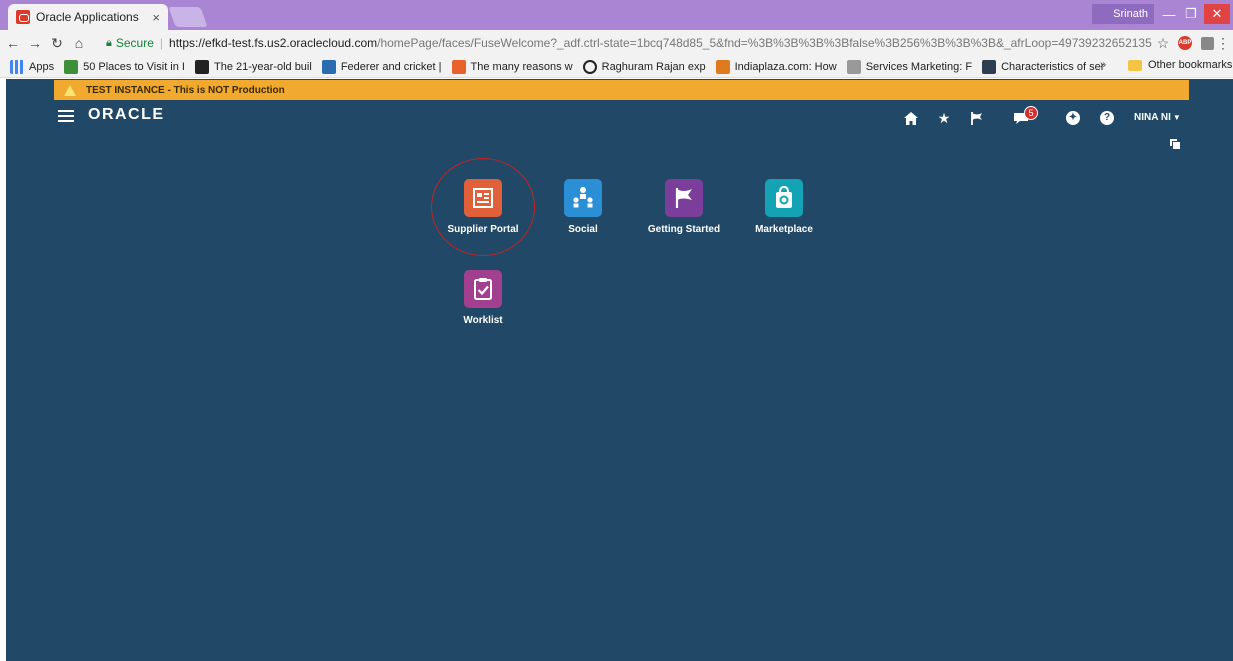 Image resolution: width=1233 pixels, height=661 pixels. I want to click on bookmark-label: Indiaplaza.com: How, so click(785, 66).